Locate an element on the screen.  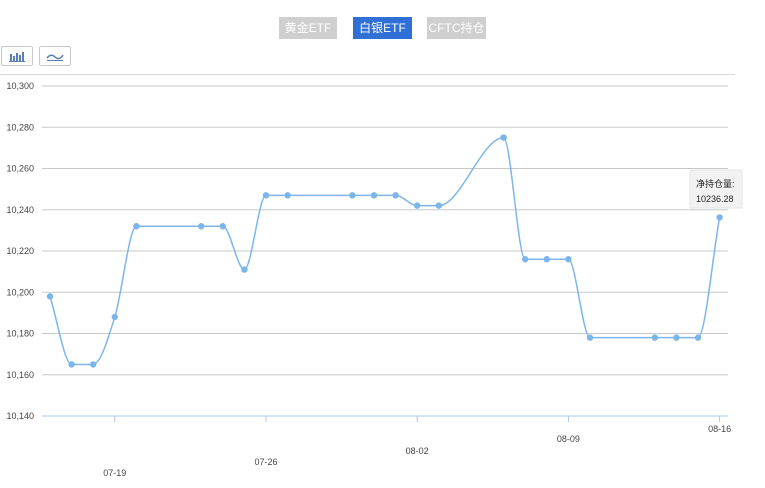
y-tick-label: 10,280 is located at coordinates (20, 127).